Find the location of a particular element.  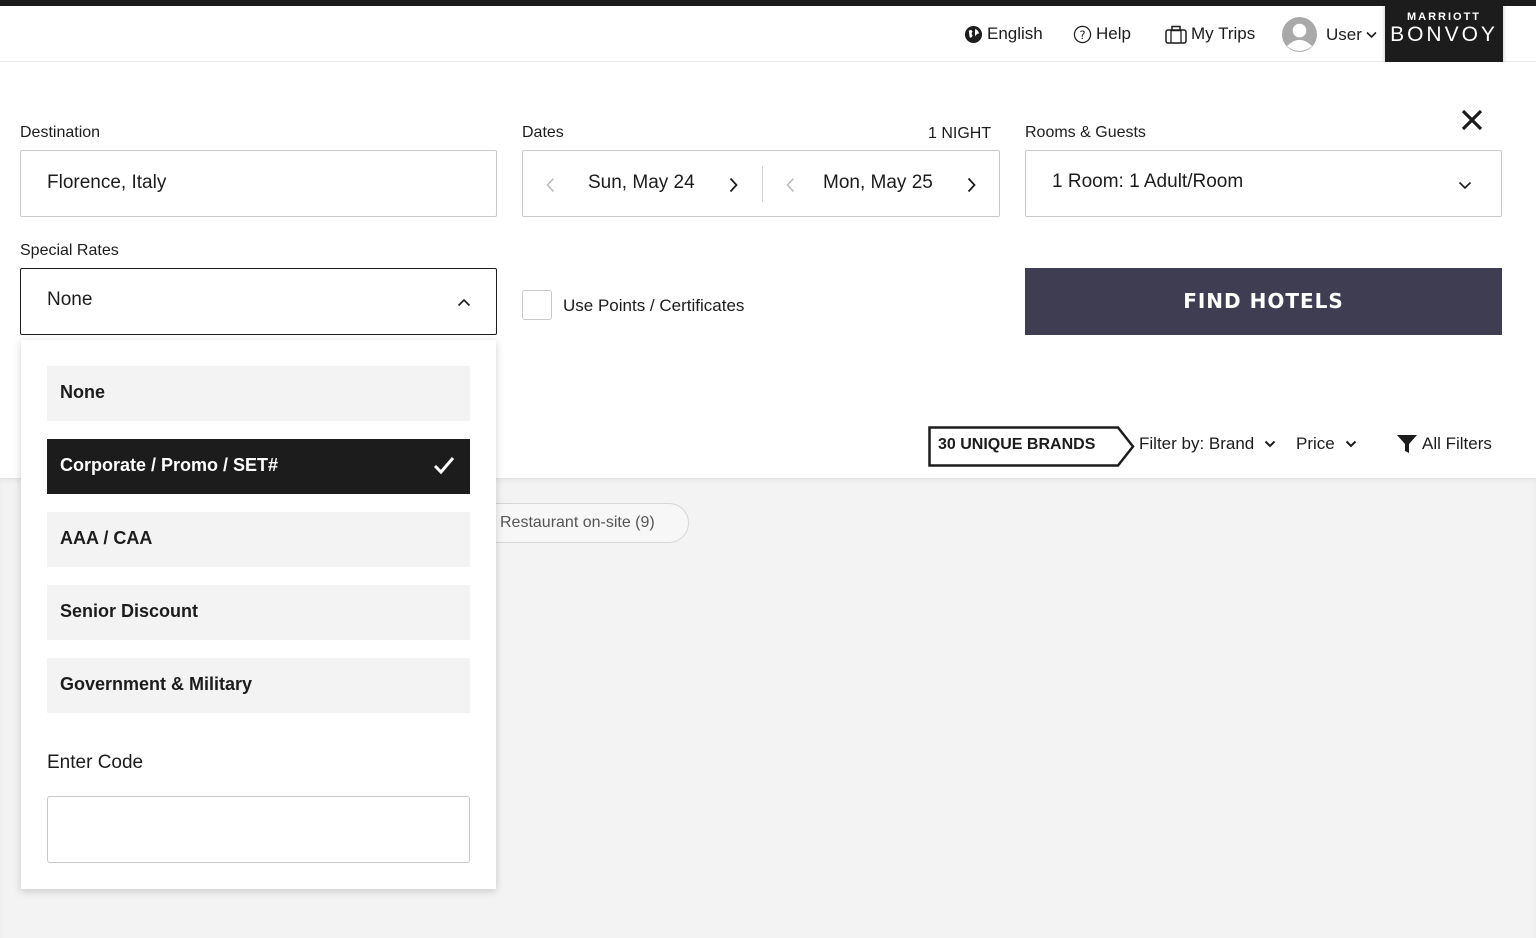

find-hotels-button: FIND HOTELS is located at coordinates (1263, 301).